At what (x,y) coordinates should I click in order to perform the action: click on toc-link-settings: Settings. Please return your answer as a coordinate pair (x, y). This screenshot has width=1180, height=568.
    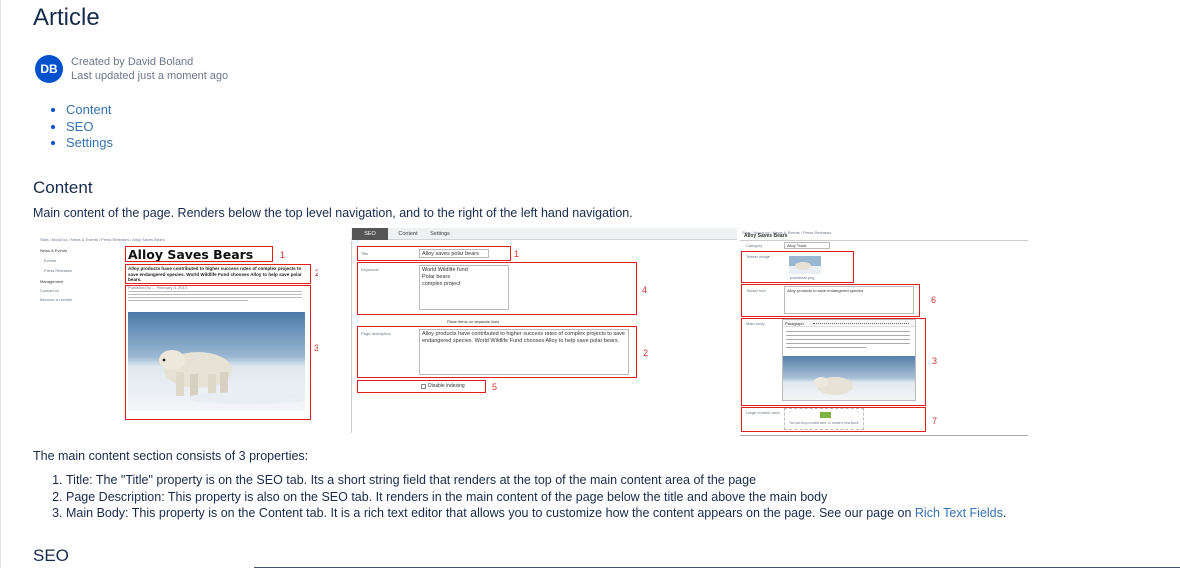
    Looking at the image, I should click on (89, 142).